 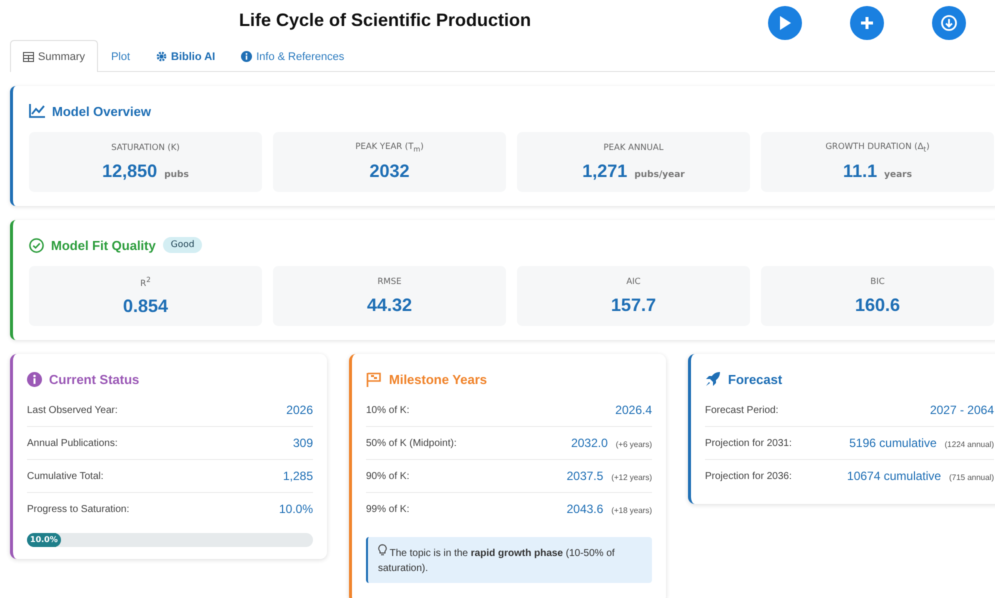 I want to click on row-note: (715 annual), so click(x=971, y=477).